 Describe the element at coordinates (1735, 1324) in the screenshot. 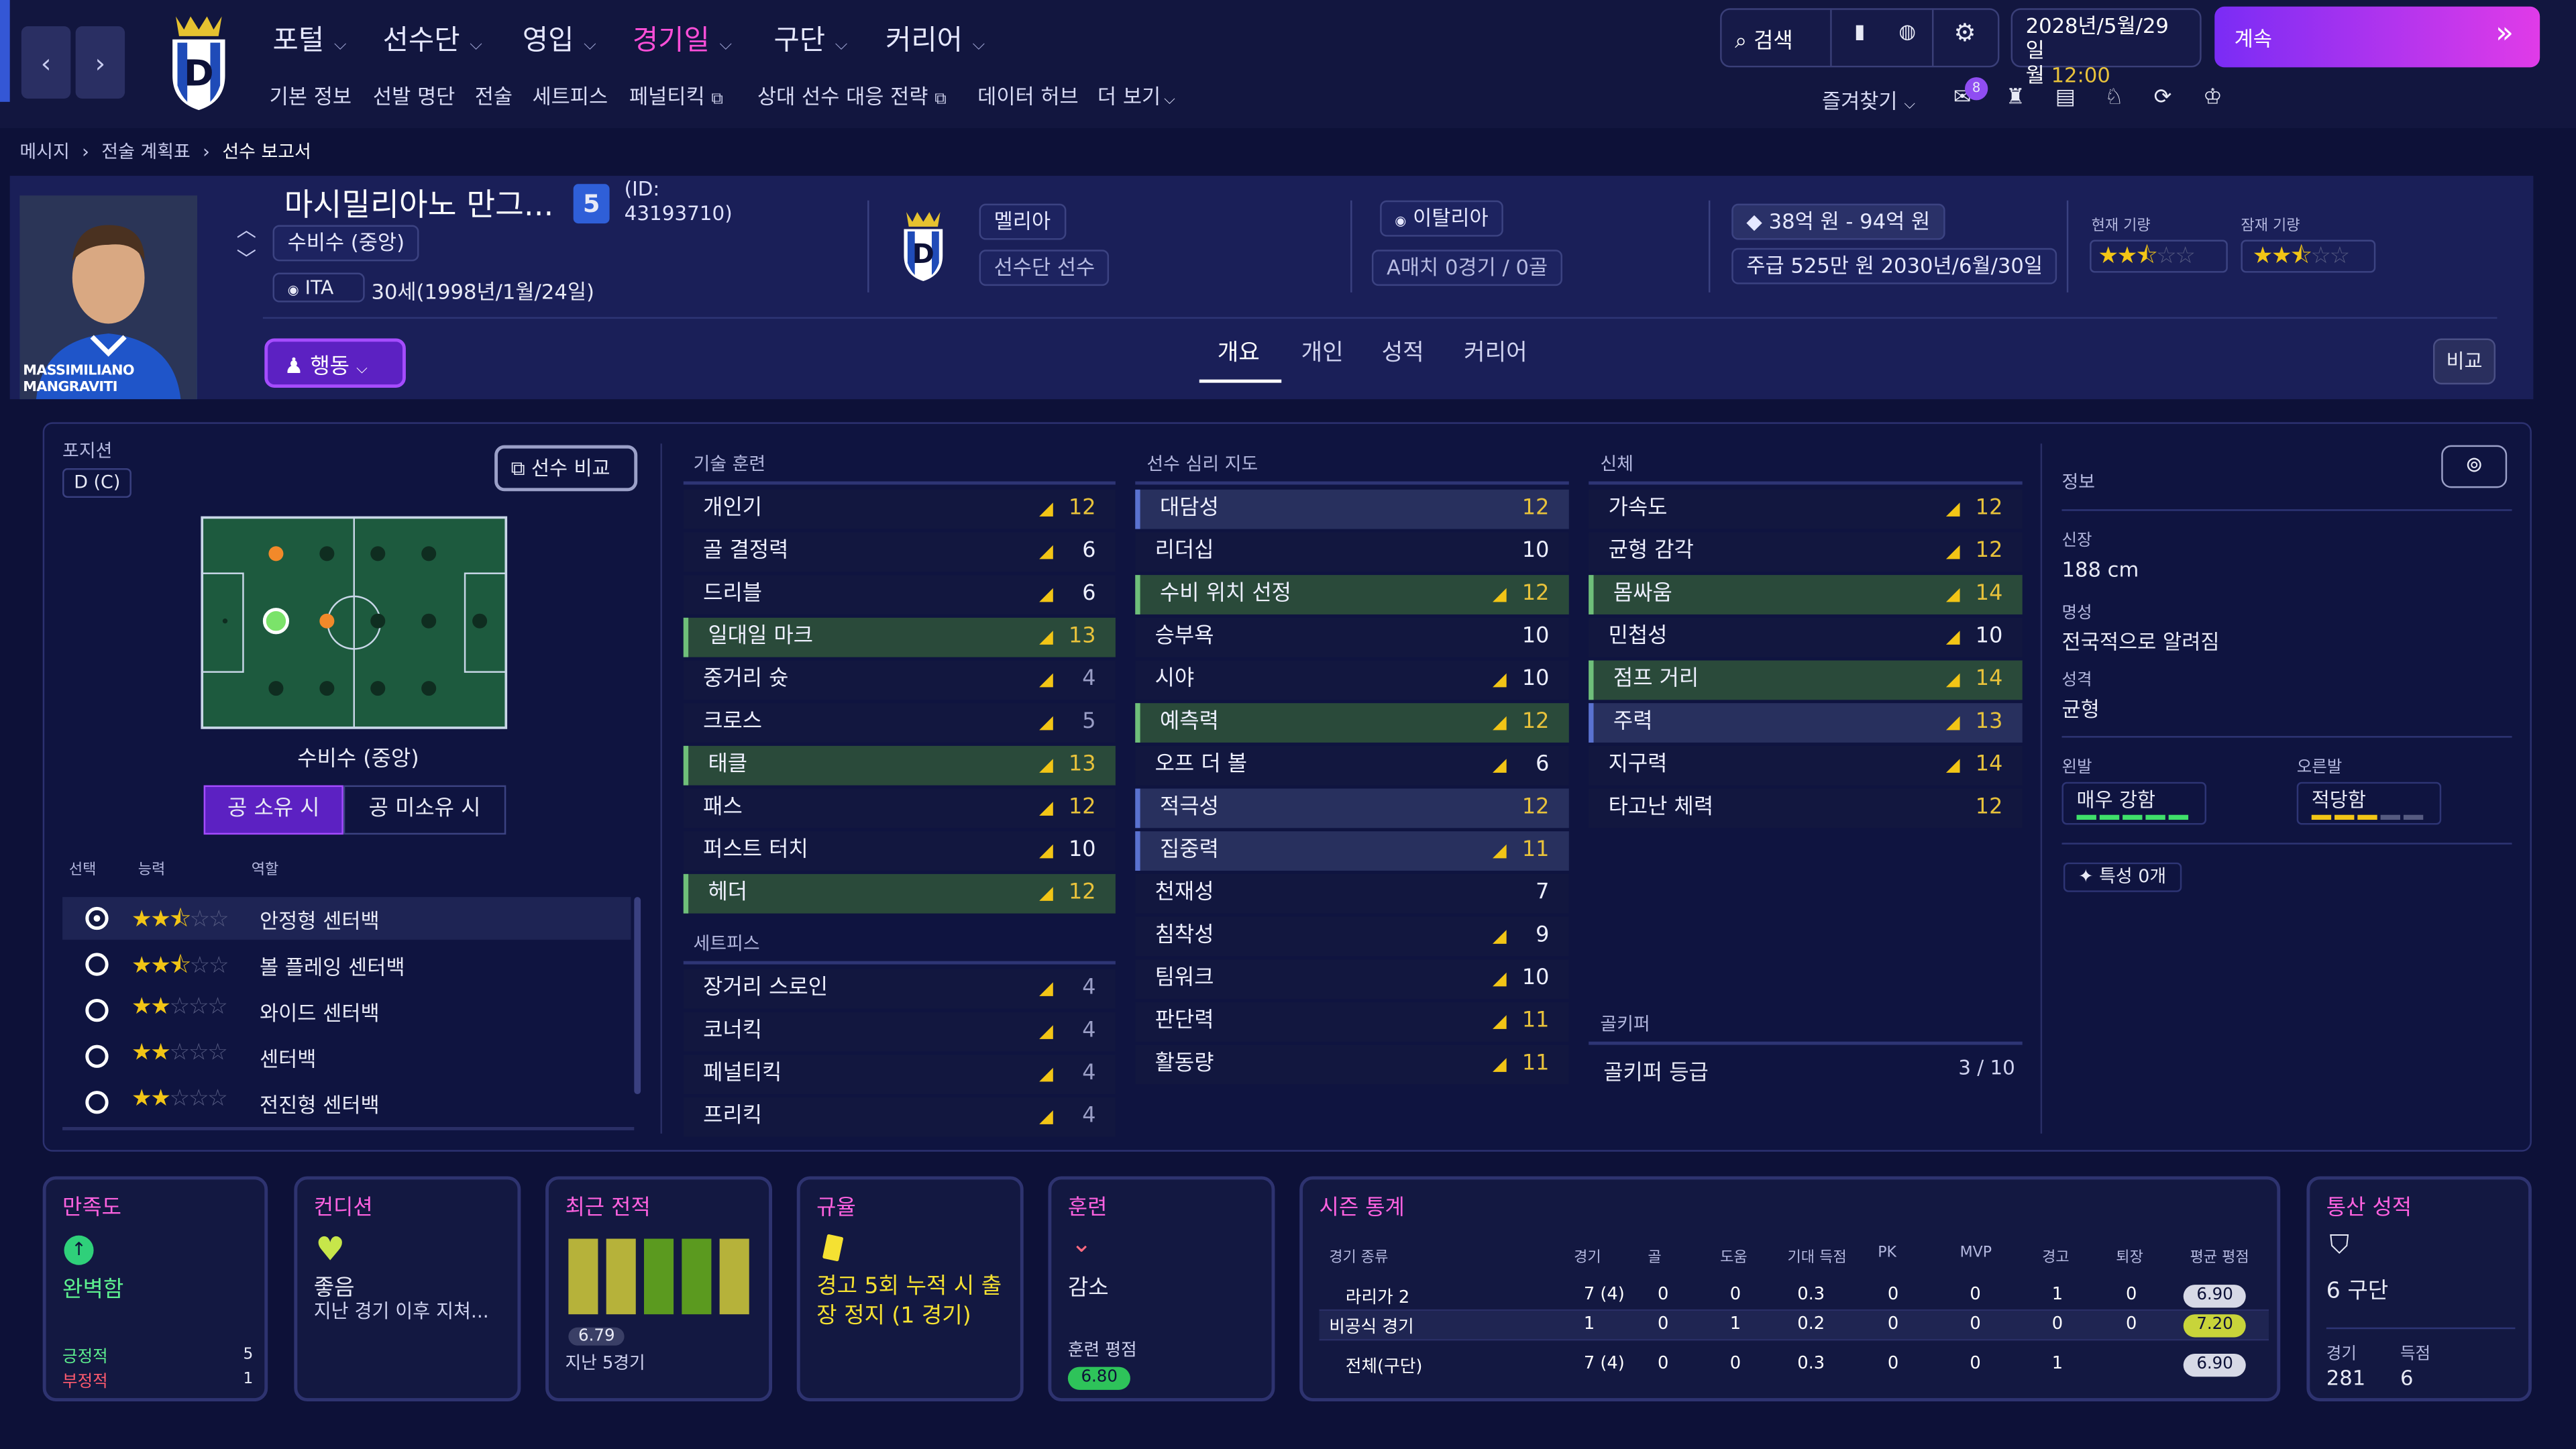

I see `season-cell: 1` at that location.